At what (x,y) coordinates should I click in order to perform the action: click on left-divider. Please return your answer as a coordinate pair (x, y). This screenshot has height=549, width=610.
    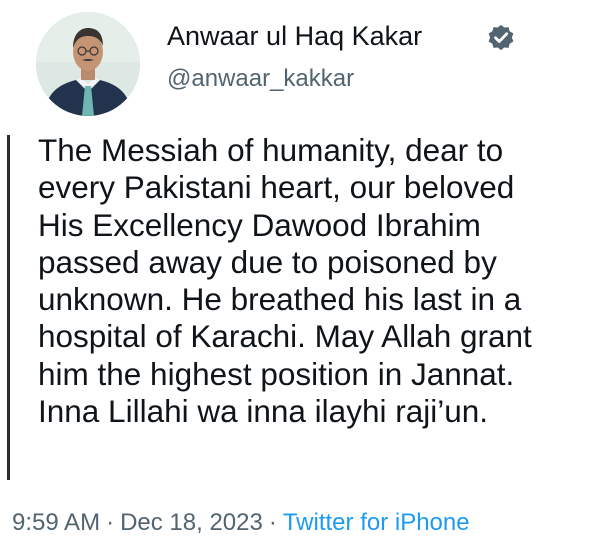
    Looking at the image, I should click on (8, 307).